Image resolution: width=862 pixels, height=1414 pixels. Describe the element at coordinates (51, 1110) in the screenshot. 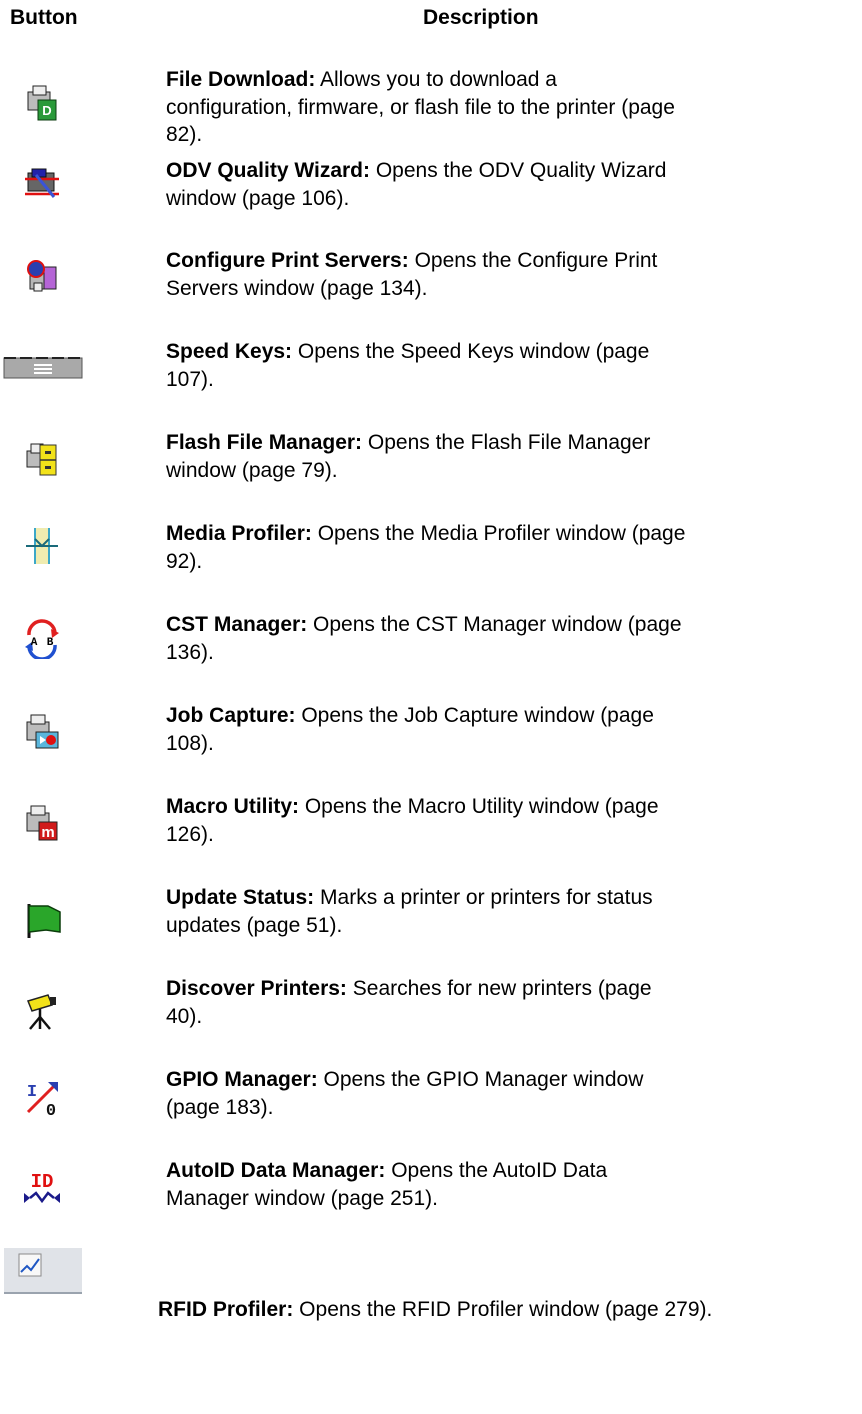

I see `svg-text: 0` at that location.